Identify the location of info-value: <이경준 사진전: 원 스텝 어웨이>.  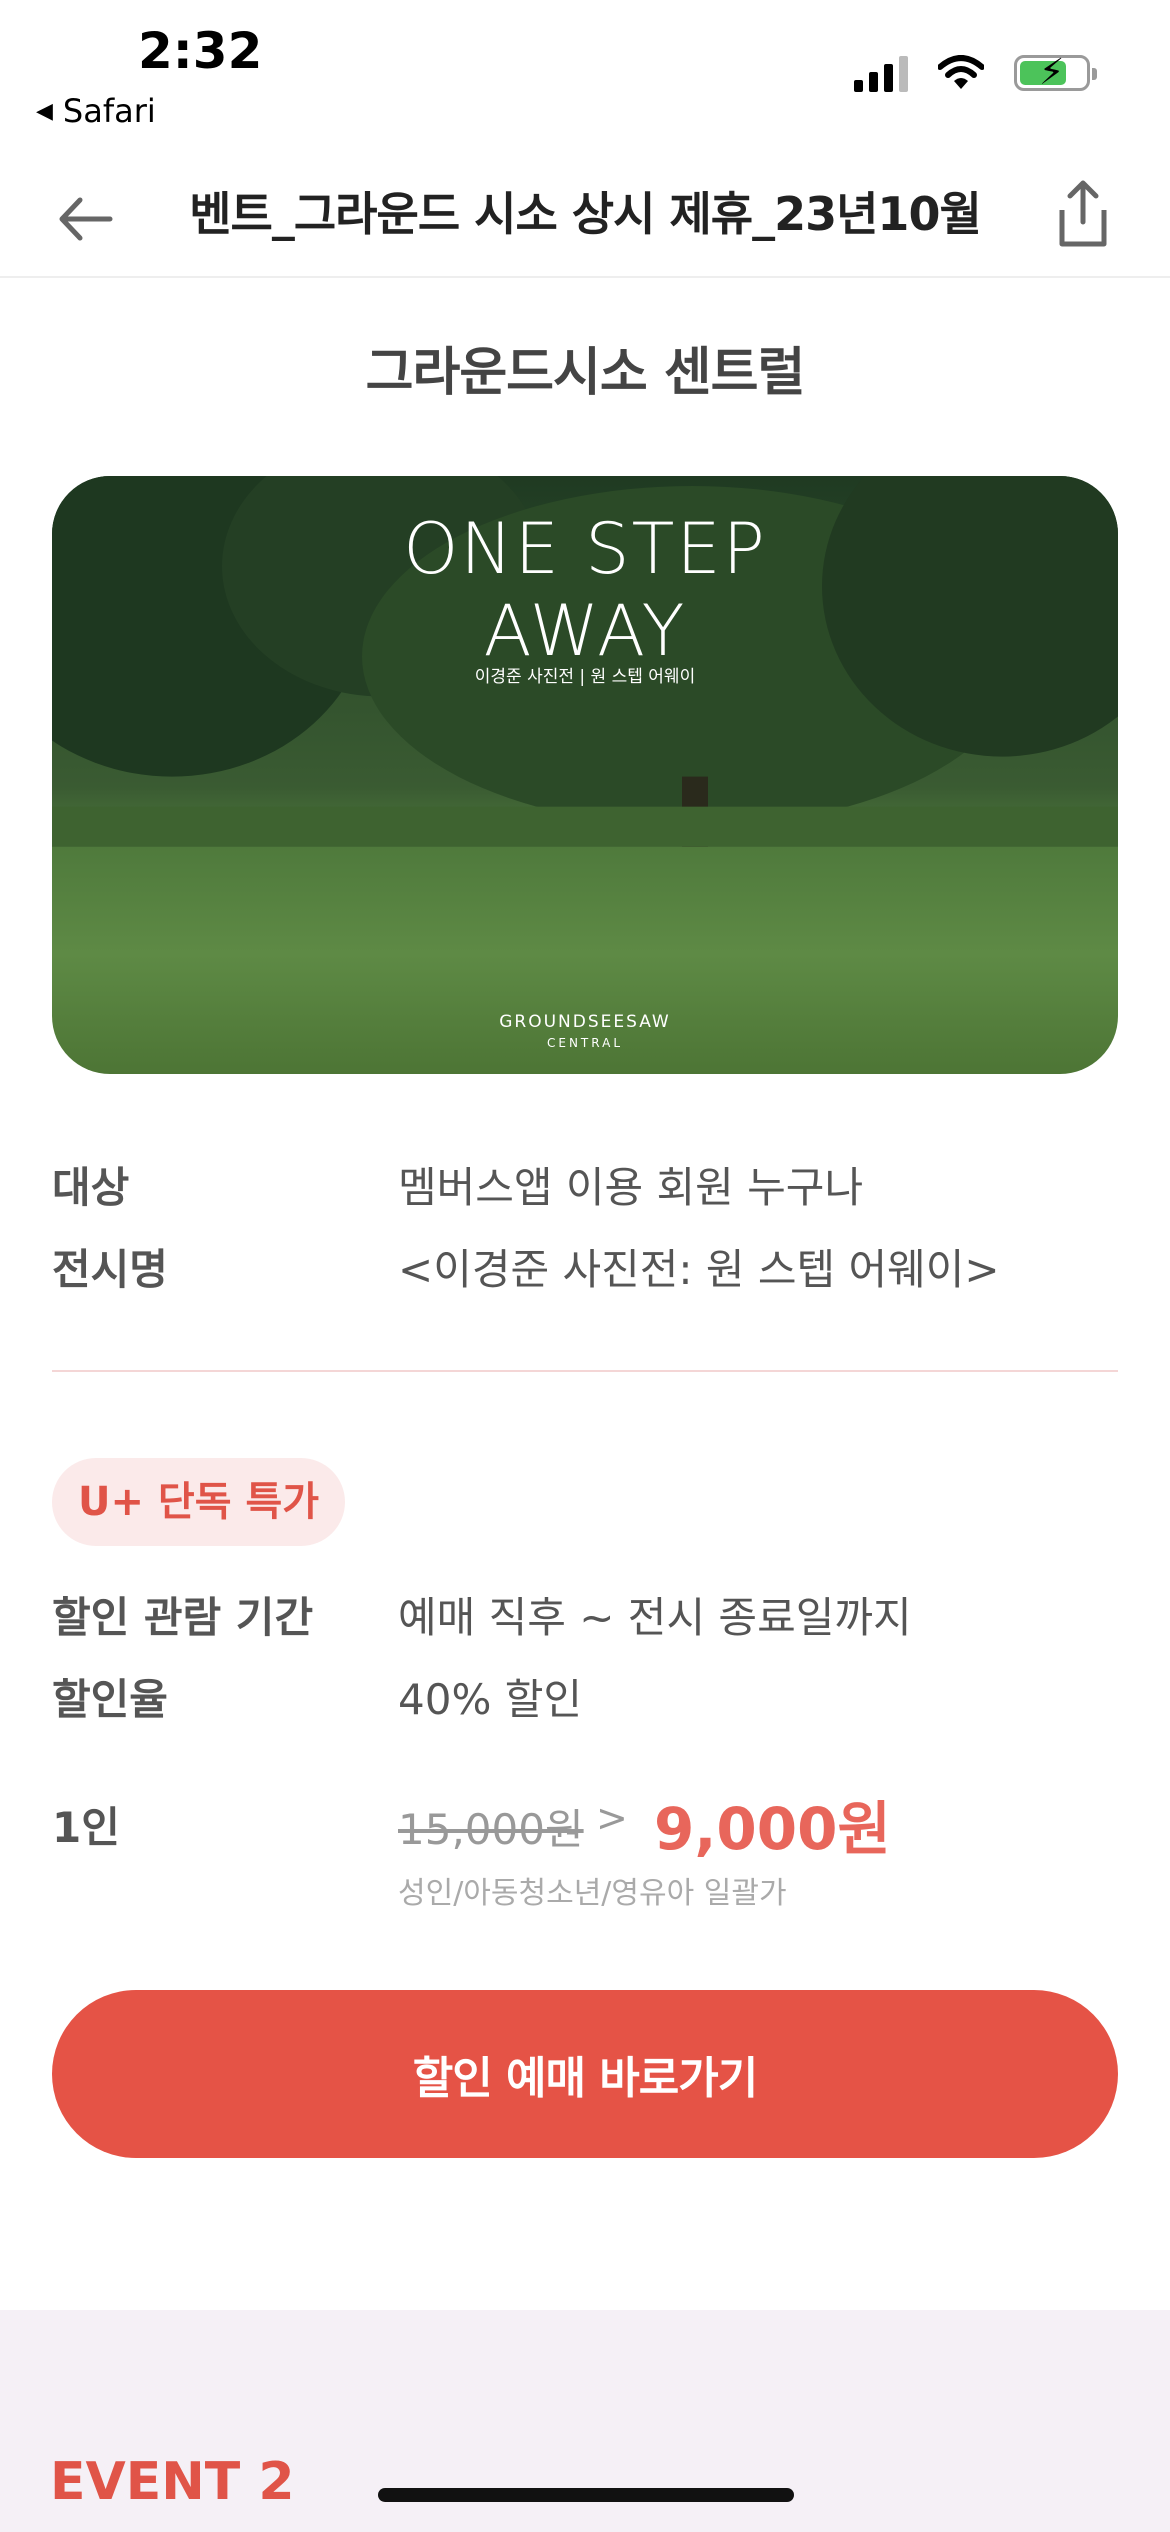
(699, 1269).